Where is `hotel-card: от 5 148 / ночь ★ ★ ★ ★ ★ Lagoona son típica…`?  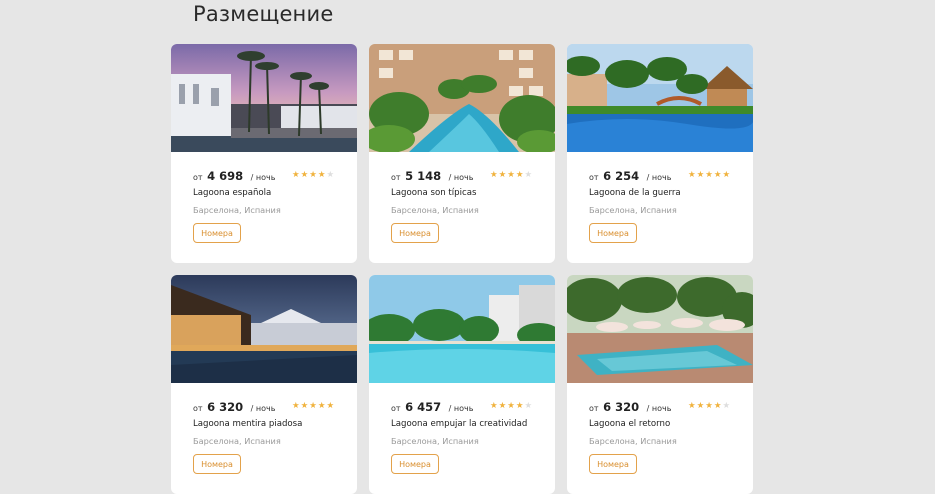 hotel-card: от 5 148 / ночь ★ ★ ★ ★ ★ Lagoona son típica… is located at coordinates (462, 153).